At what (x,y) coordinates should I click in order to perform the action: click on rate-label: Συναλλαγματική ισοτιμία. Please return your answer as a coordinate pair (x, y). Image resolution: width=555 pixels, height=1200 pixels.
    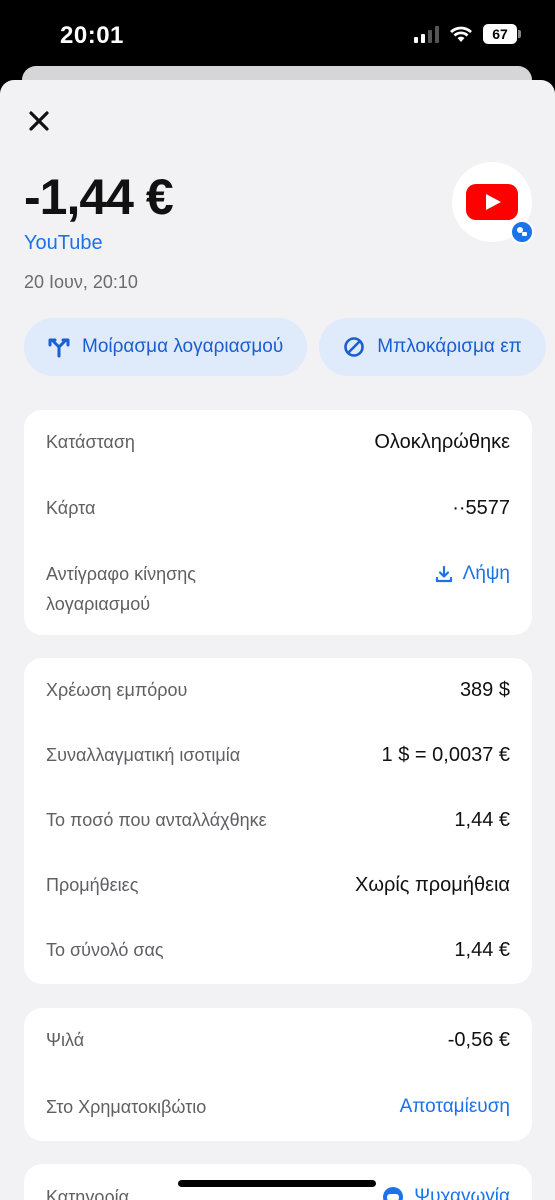
    Looking at the image, I should click on (143, 755).